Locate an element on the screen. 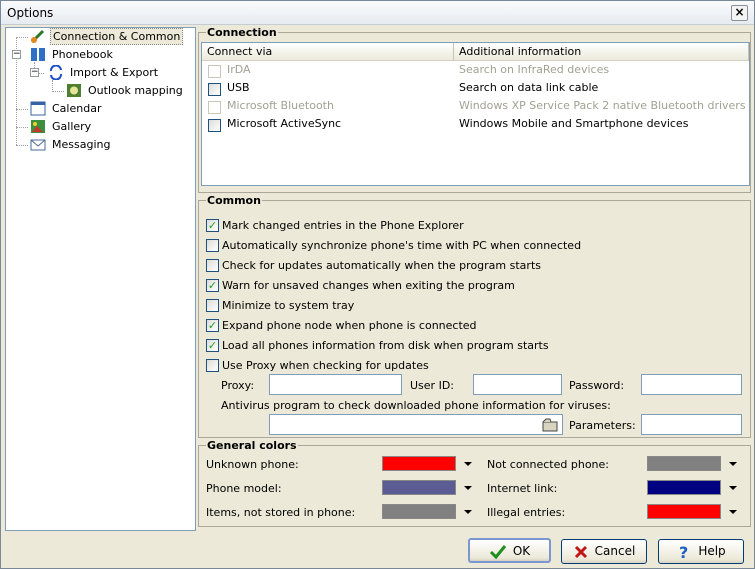  outlook-icon is located at coordinates (74, 90).